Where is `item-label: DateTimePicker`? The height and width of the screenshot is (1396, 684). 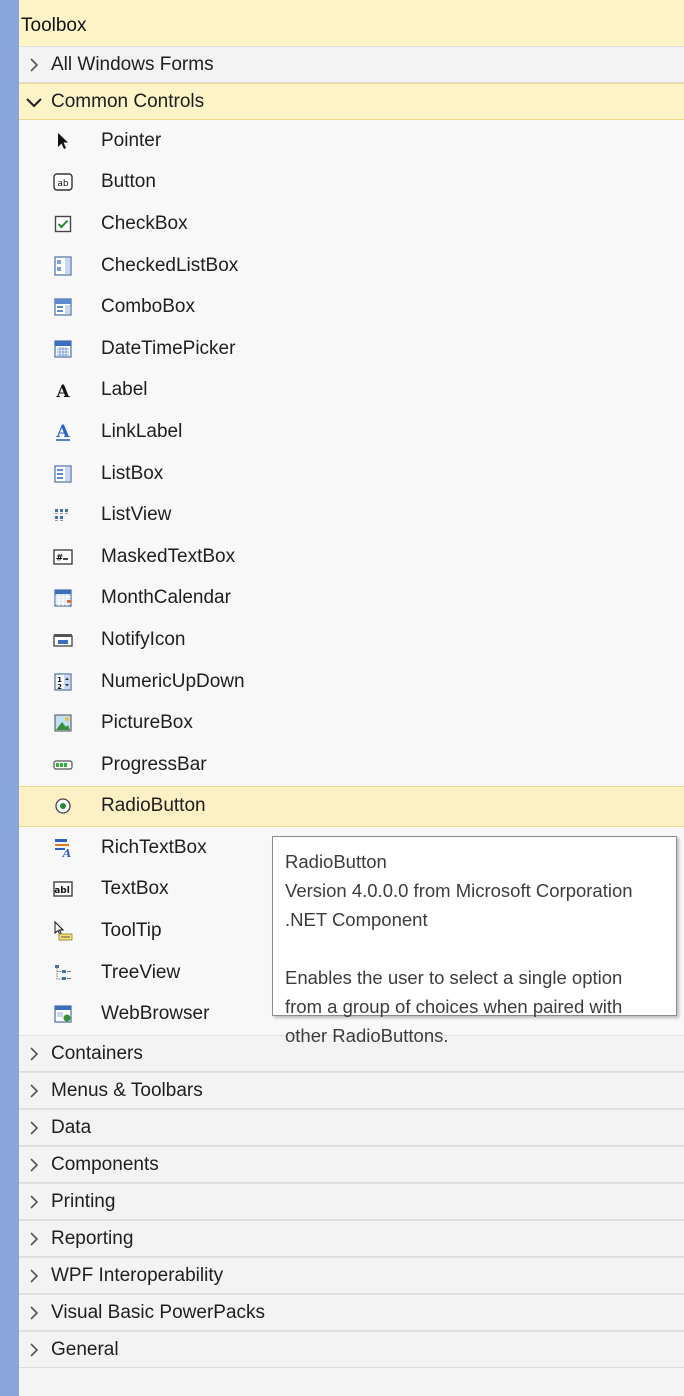
item-label: DateTimePicker is located at coordinates (168, 348).